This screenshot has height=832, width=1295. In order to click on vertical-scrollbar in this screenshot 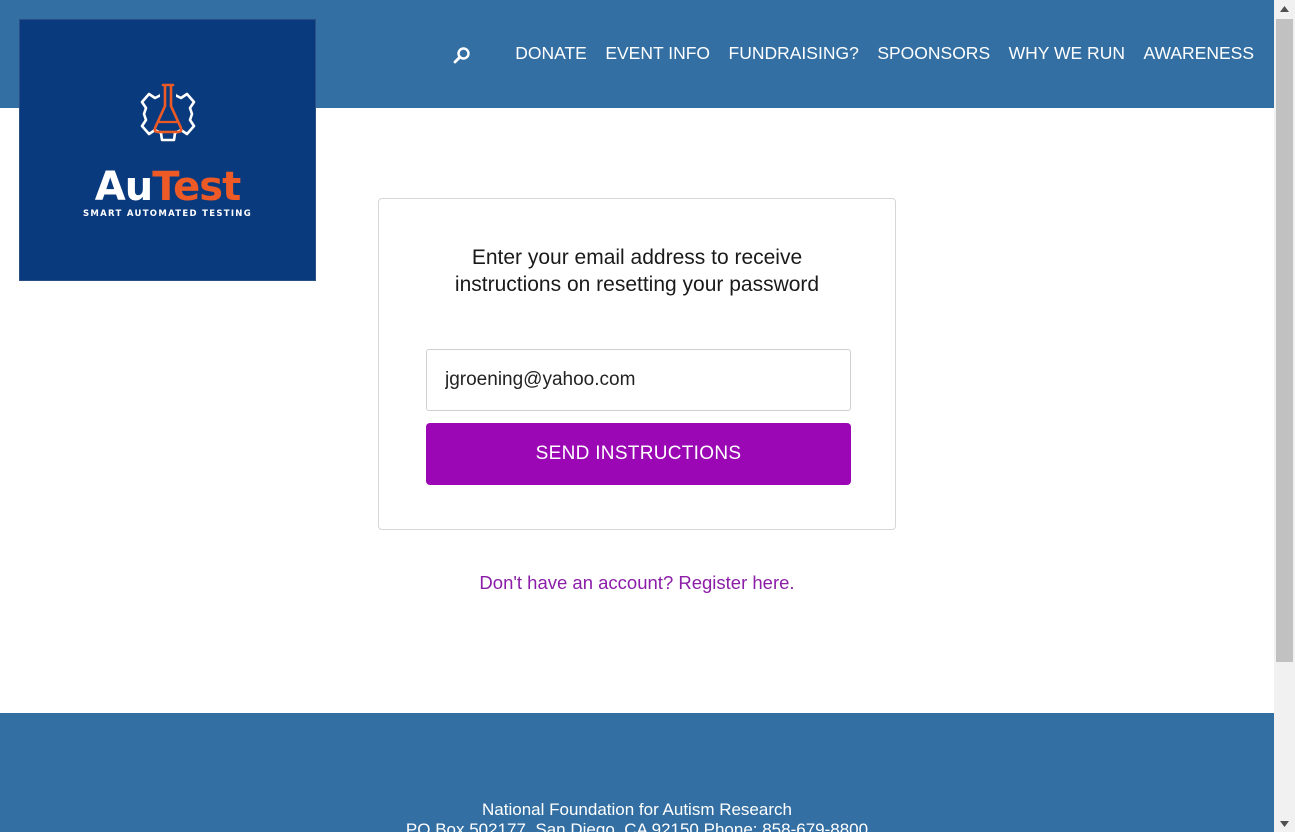, I will do `click(1284, 416)`.